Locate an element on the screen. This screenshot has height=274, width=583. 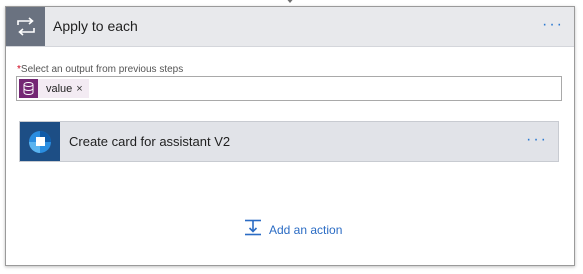
assistant-icon is located at coordinates (40, 141).